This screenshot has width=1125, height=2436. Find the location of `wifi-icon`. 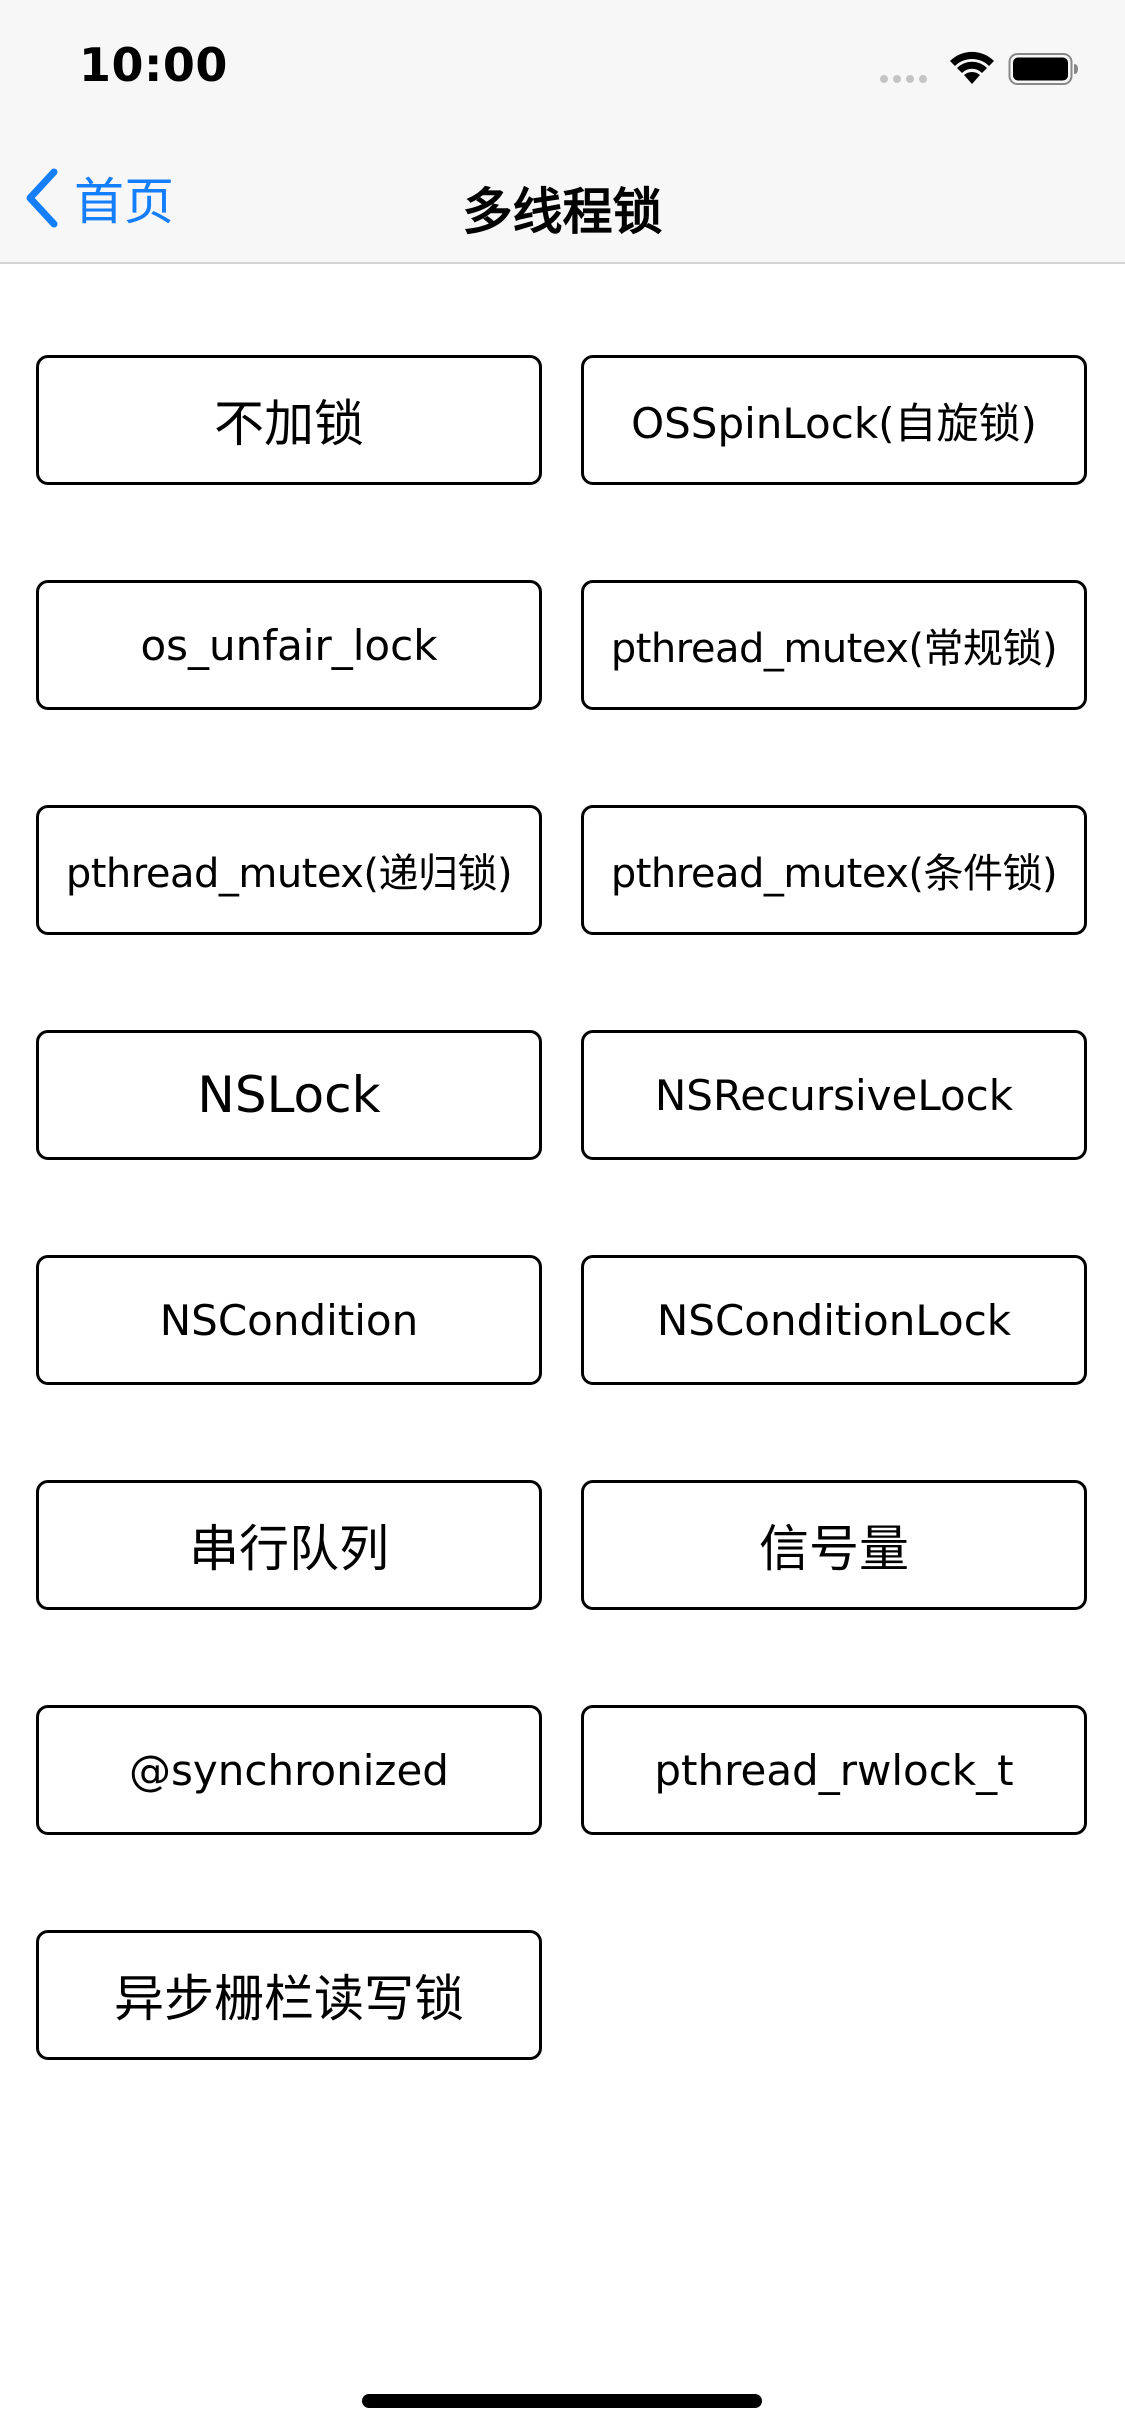

wifi-icon is located at coordinates (972, 67).